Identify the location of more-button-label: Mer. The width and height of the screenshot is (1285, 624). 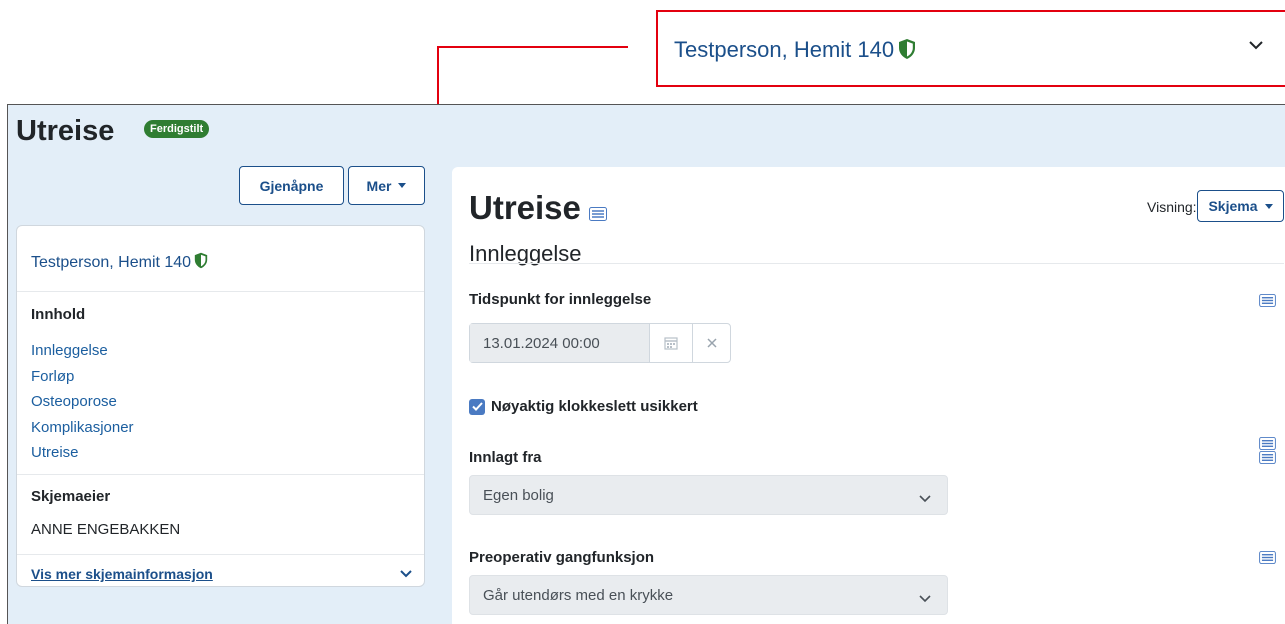
(379, 185).